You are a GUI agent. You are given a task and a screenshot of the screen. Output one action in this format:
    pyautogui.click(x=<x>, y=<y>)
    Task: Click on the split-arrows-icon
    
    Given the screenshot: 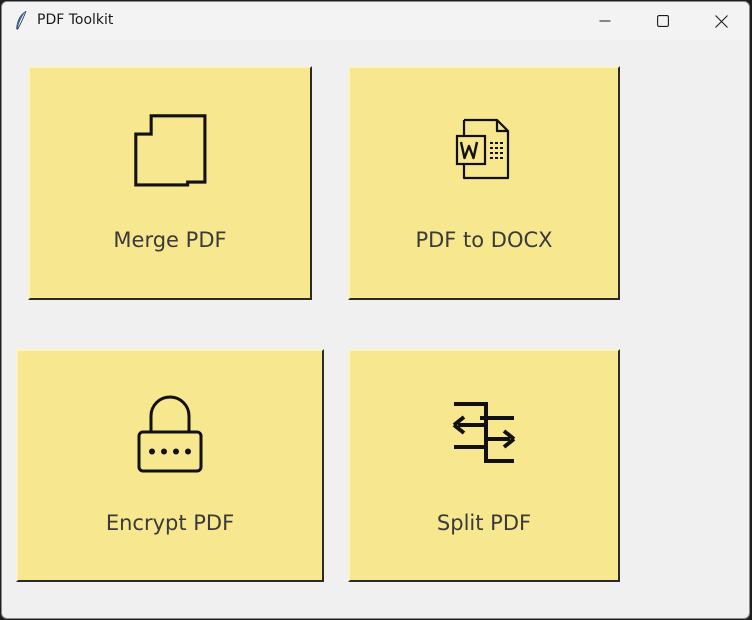 What is the action you would take?
    pyautogui.click(x=484, y=435)
    